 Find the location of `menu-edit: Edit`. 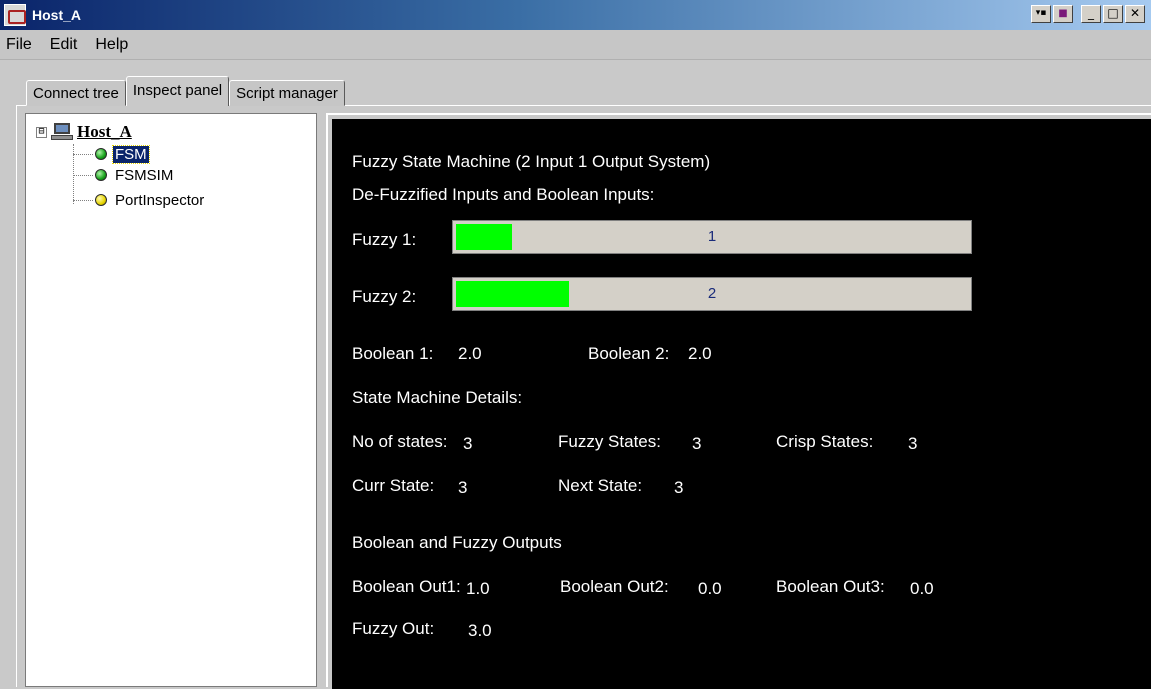

menu-edit: Edit is located at coordinates (64, 45).